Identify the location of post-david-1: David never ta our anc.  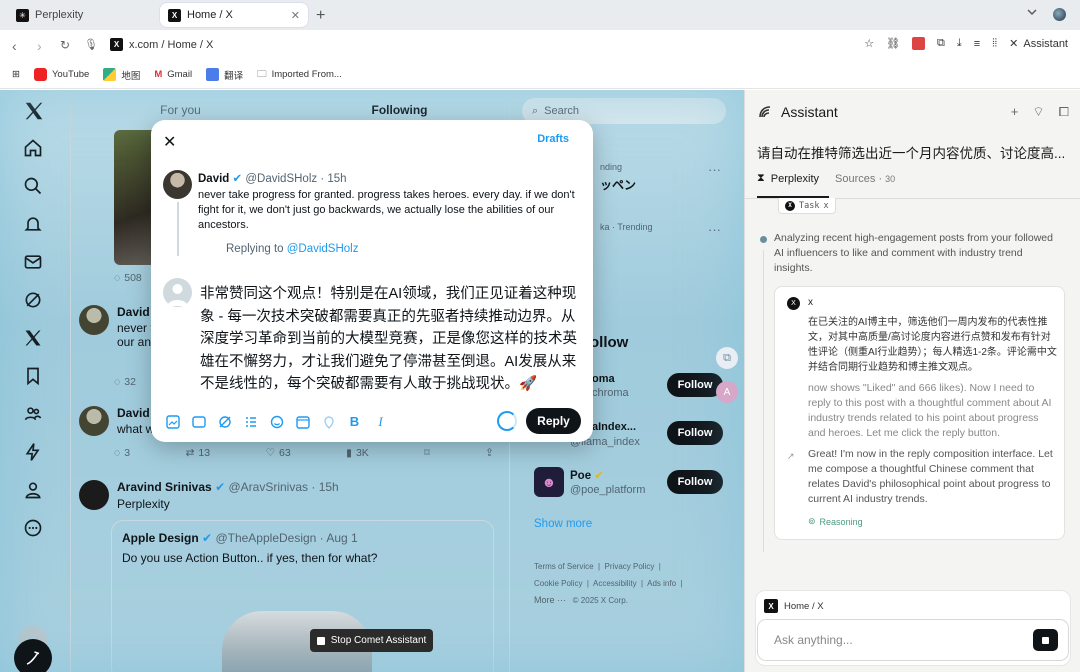
(119, 327).